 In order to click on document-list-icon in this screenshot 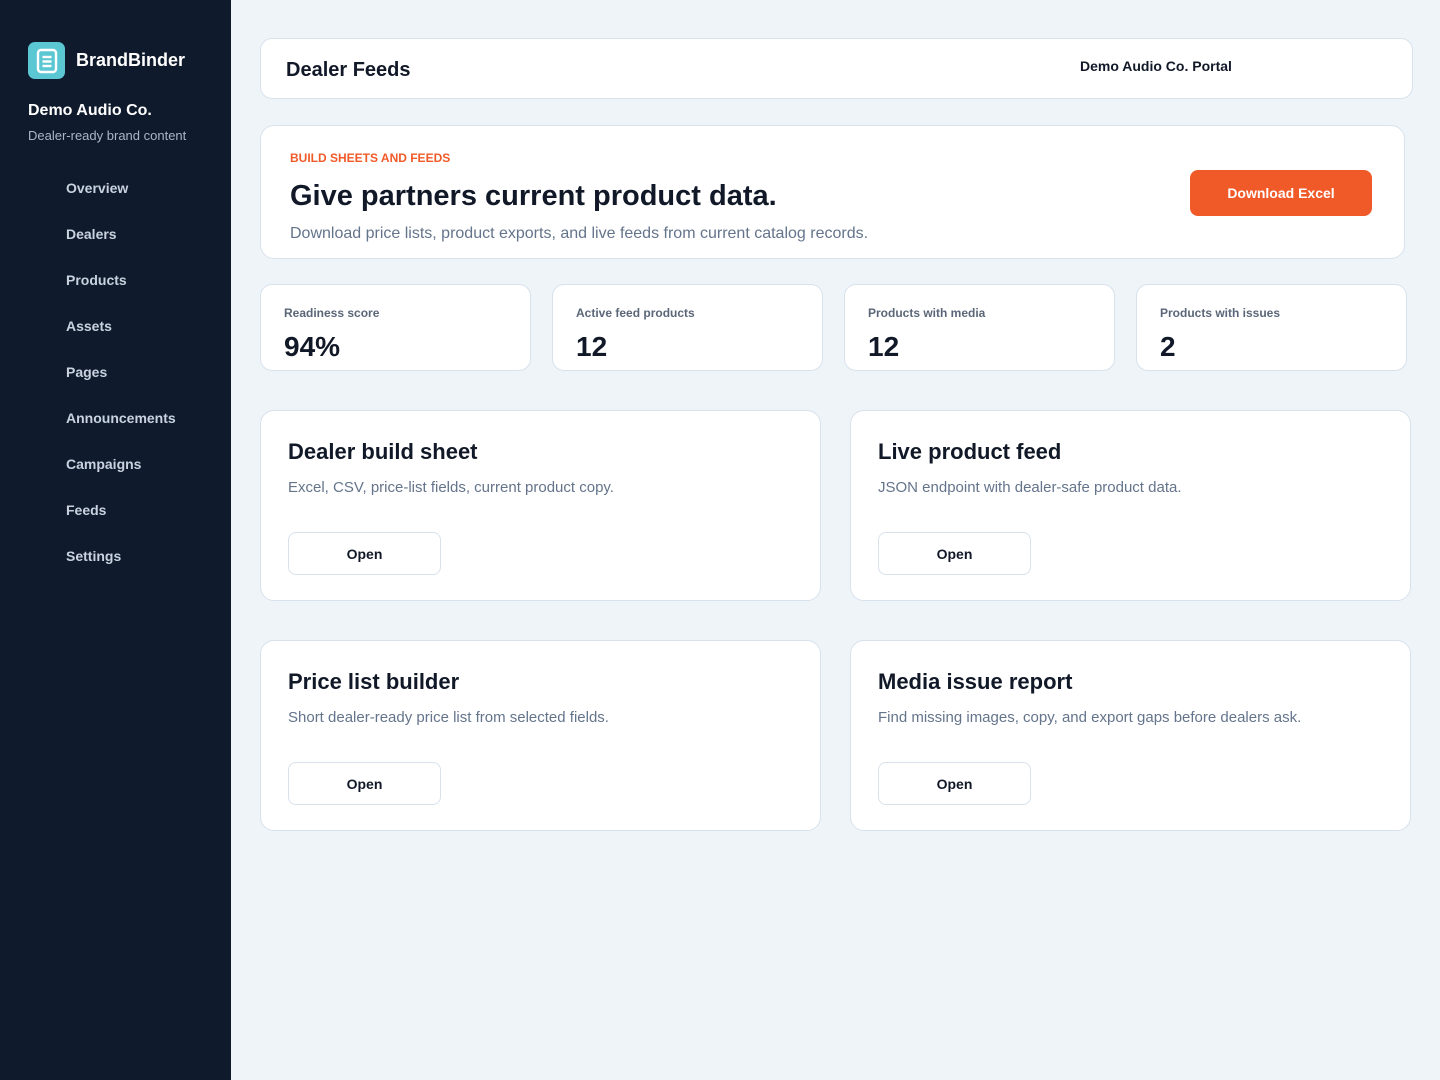, I will do `click(46, 60)`.